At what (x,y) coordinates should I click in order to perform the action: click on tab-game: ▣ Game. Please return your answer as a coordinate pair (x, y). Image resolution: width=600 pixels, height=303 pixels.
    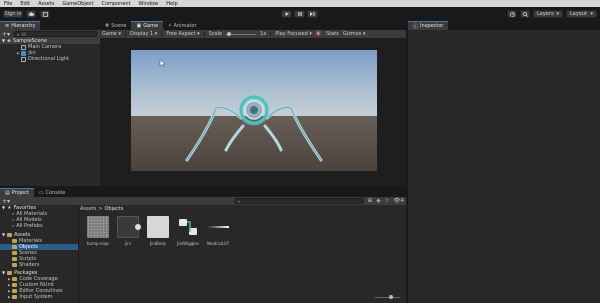
    Looking at the image, I should click on (147, 25).